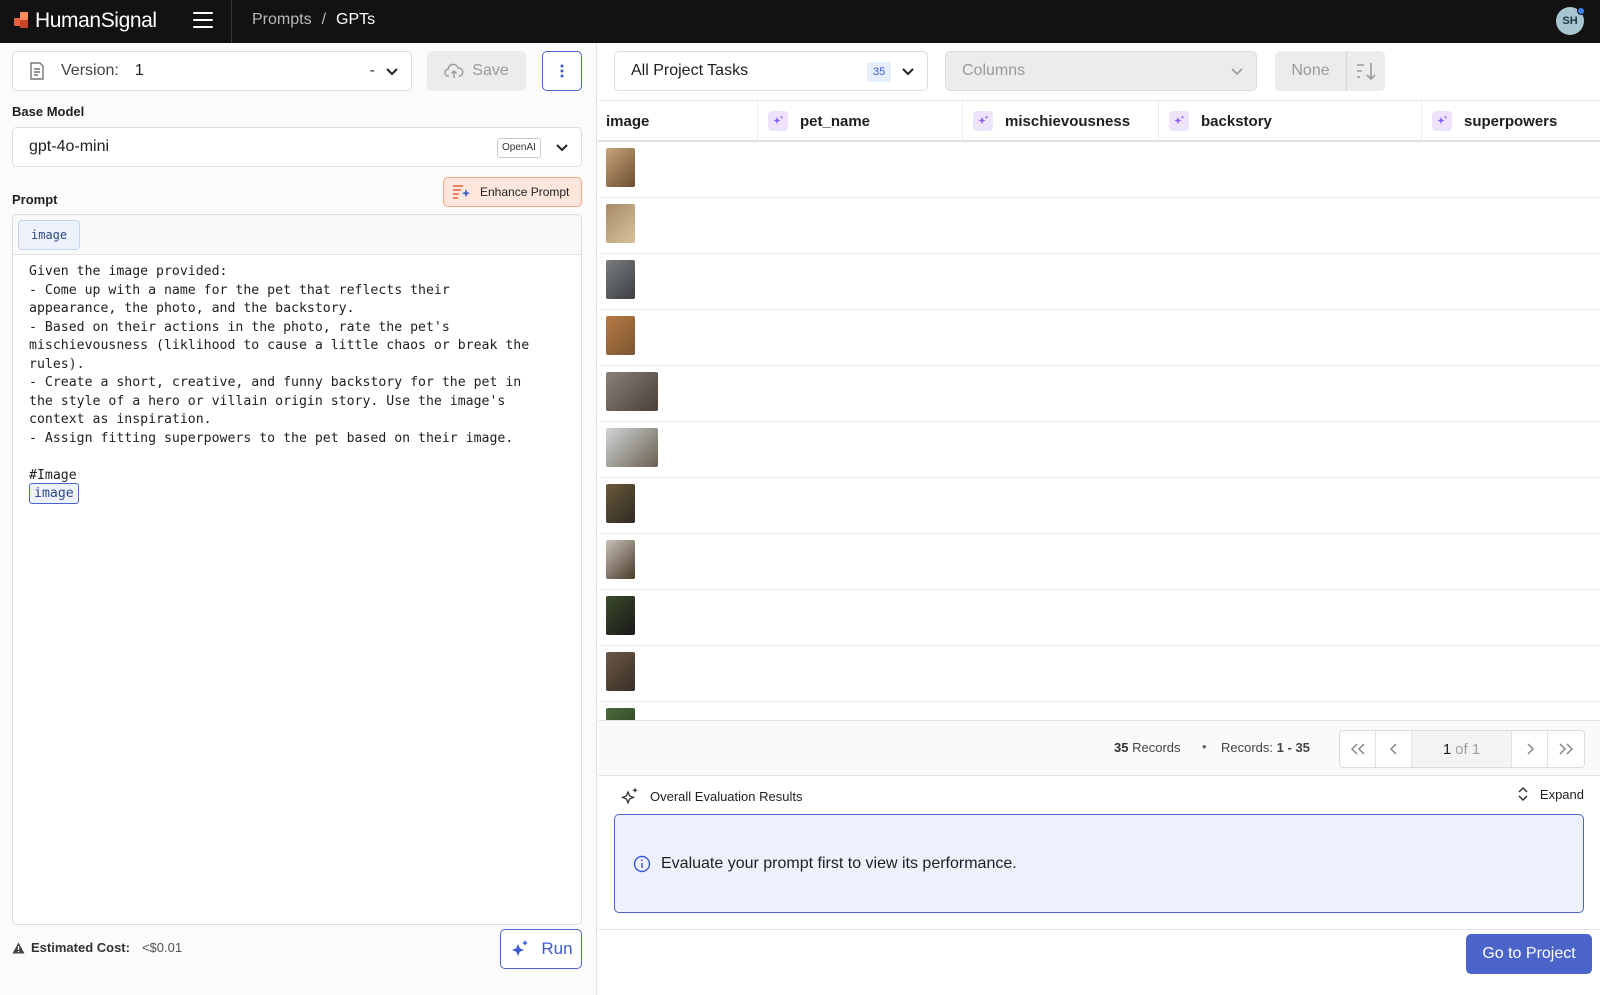 This screenshot has height=995, width=1600. What do you see at coordinates (69, 146) in the screenshot?
I see `model-name: gpt-4o-mini` at bounding box center [69, 146].